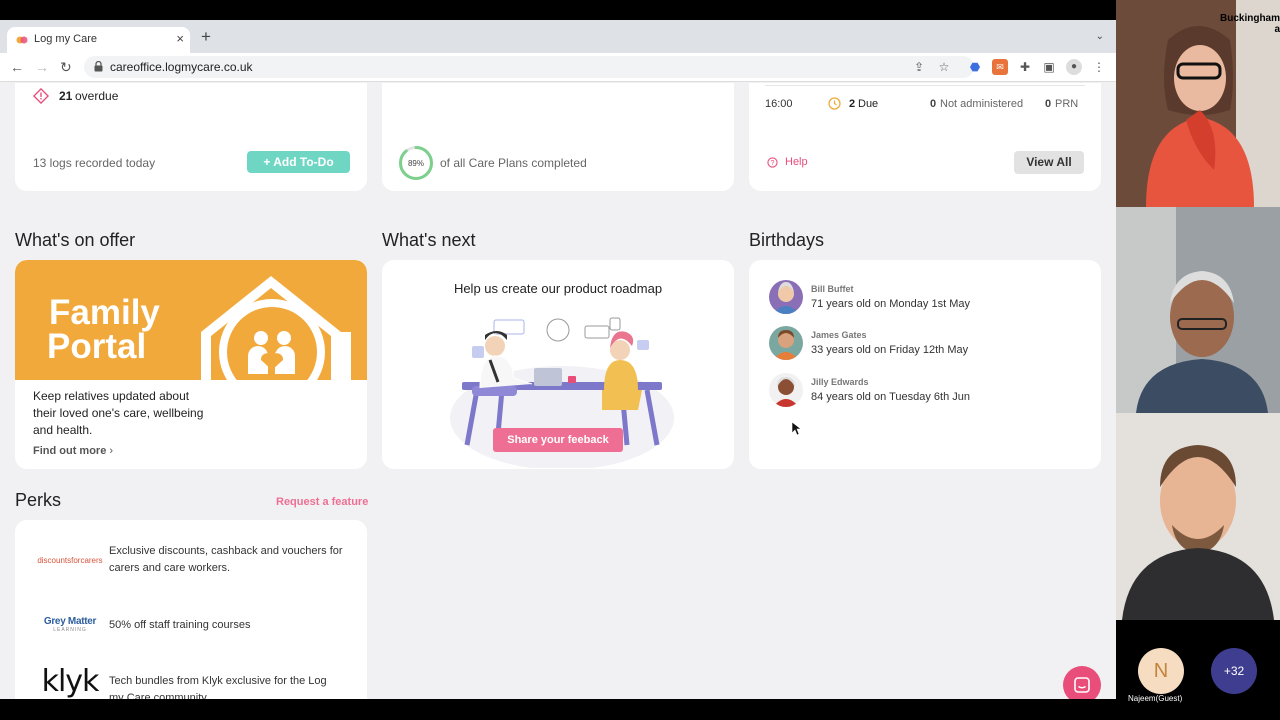 The width and height of the screenshot is (1280, 720). I want to click on tab-bar: Log my Care × + ⌄, so click(558, 36).